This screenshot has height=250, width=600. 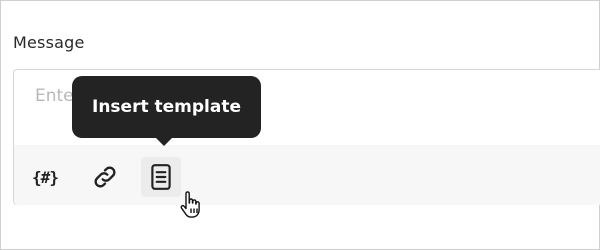 I want to click on document-template-icon, so click(x=161, y=177).